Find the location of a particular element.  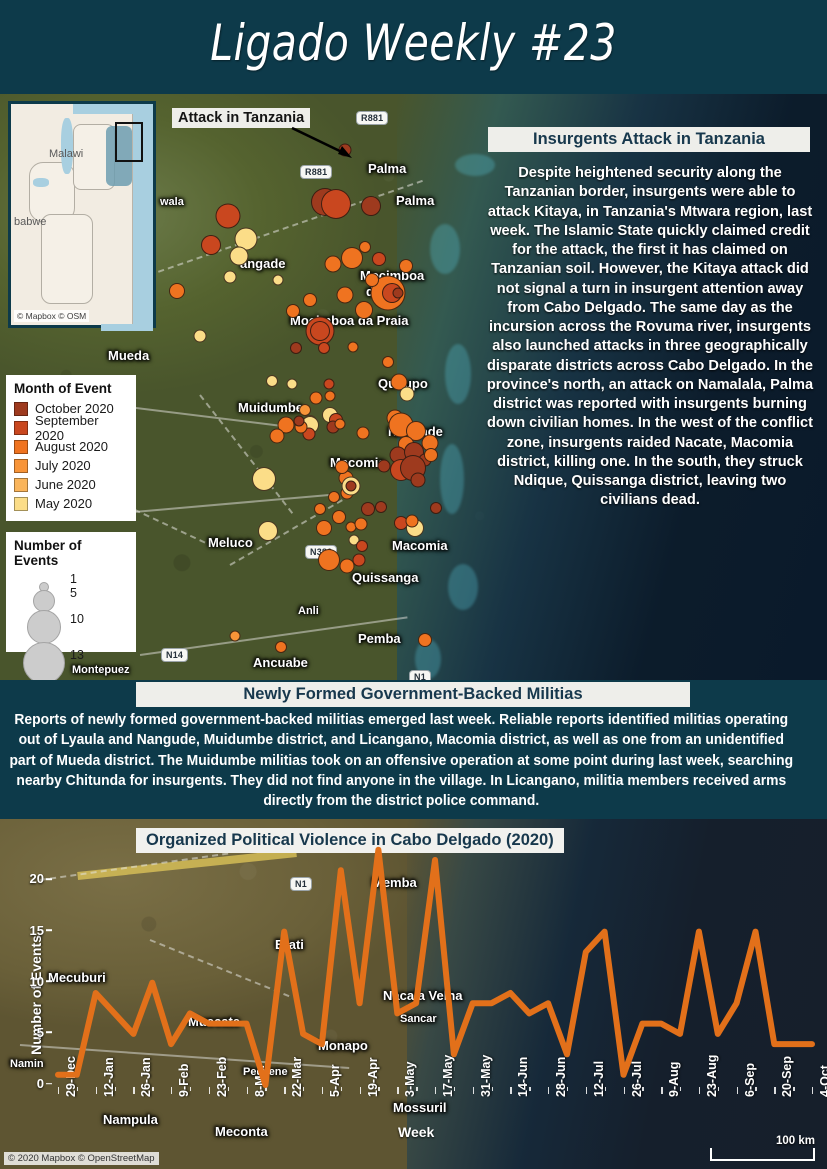

size-legend-circles: 1 5 10 13 is located at coordinates (74, 626).